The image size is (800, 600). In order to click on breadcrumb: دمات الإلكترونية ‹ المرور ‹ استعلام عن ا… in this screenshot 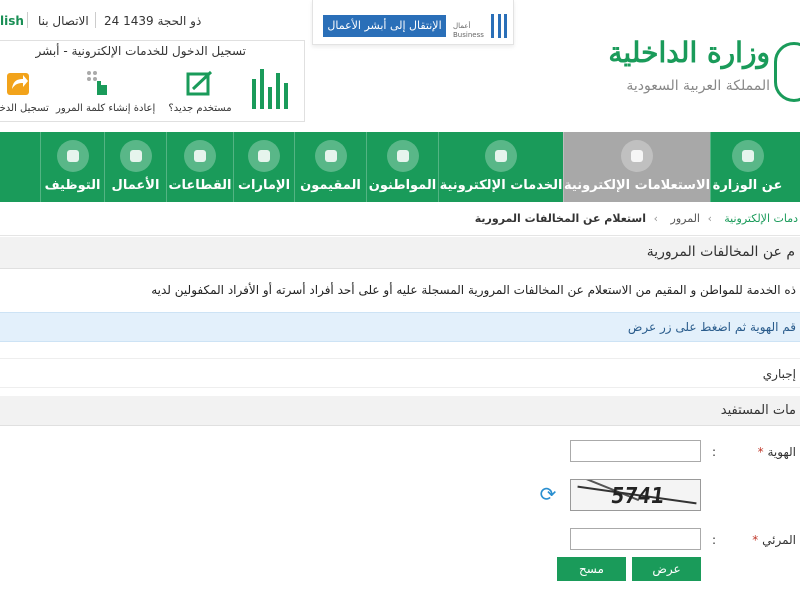, I will do `click(400, 219)`.